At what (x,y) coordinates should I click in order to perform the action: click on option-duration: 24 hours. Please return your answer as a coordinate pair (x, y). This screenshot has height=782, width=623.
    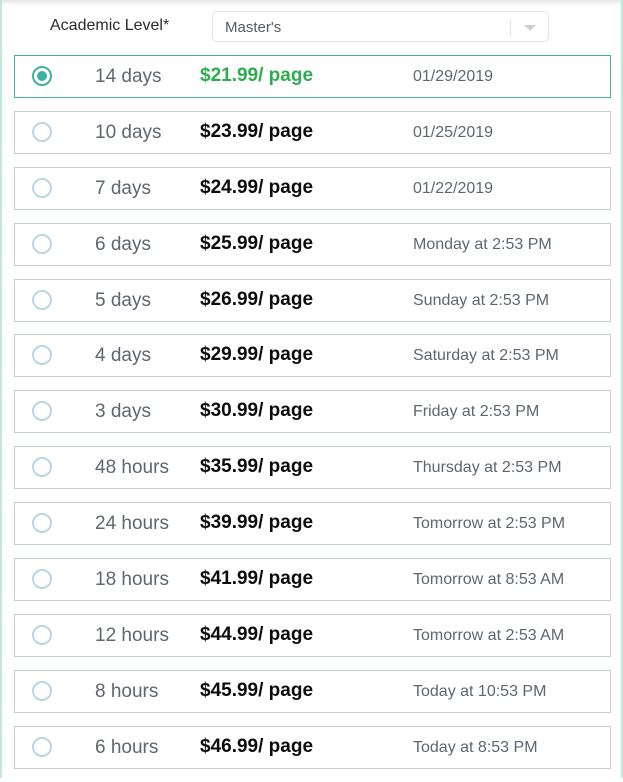
    Looking at the image, I should click on (132, 524).